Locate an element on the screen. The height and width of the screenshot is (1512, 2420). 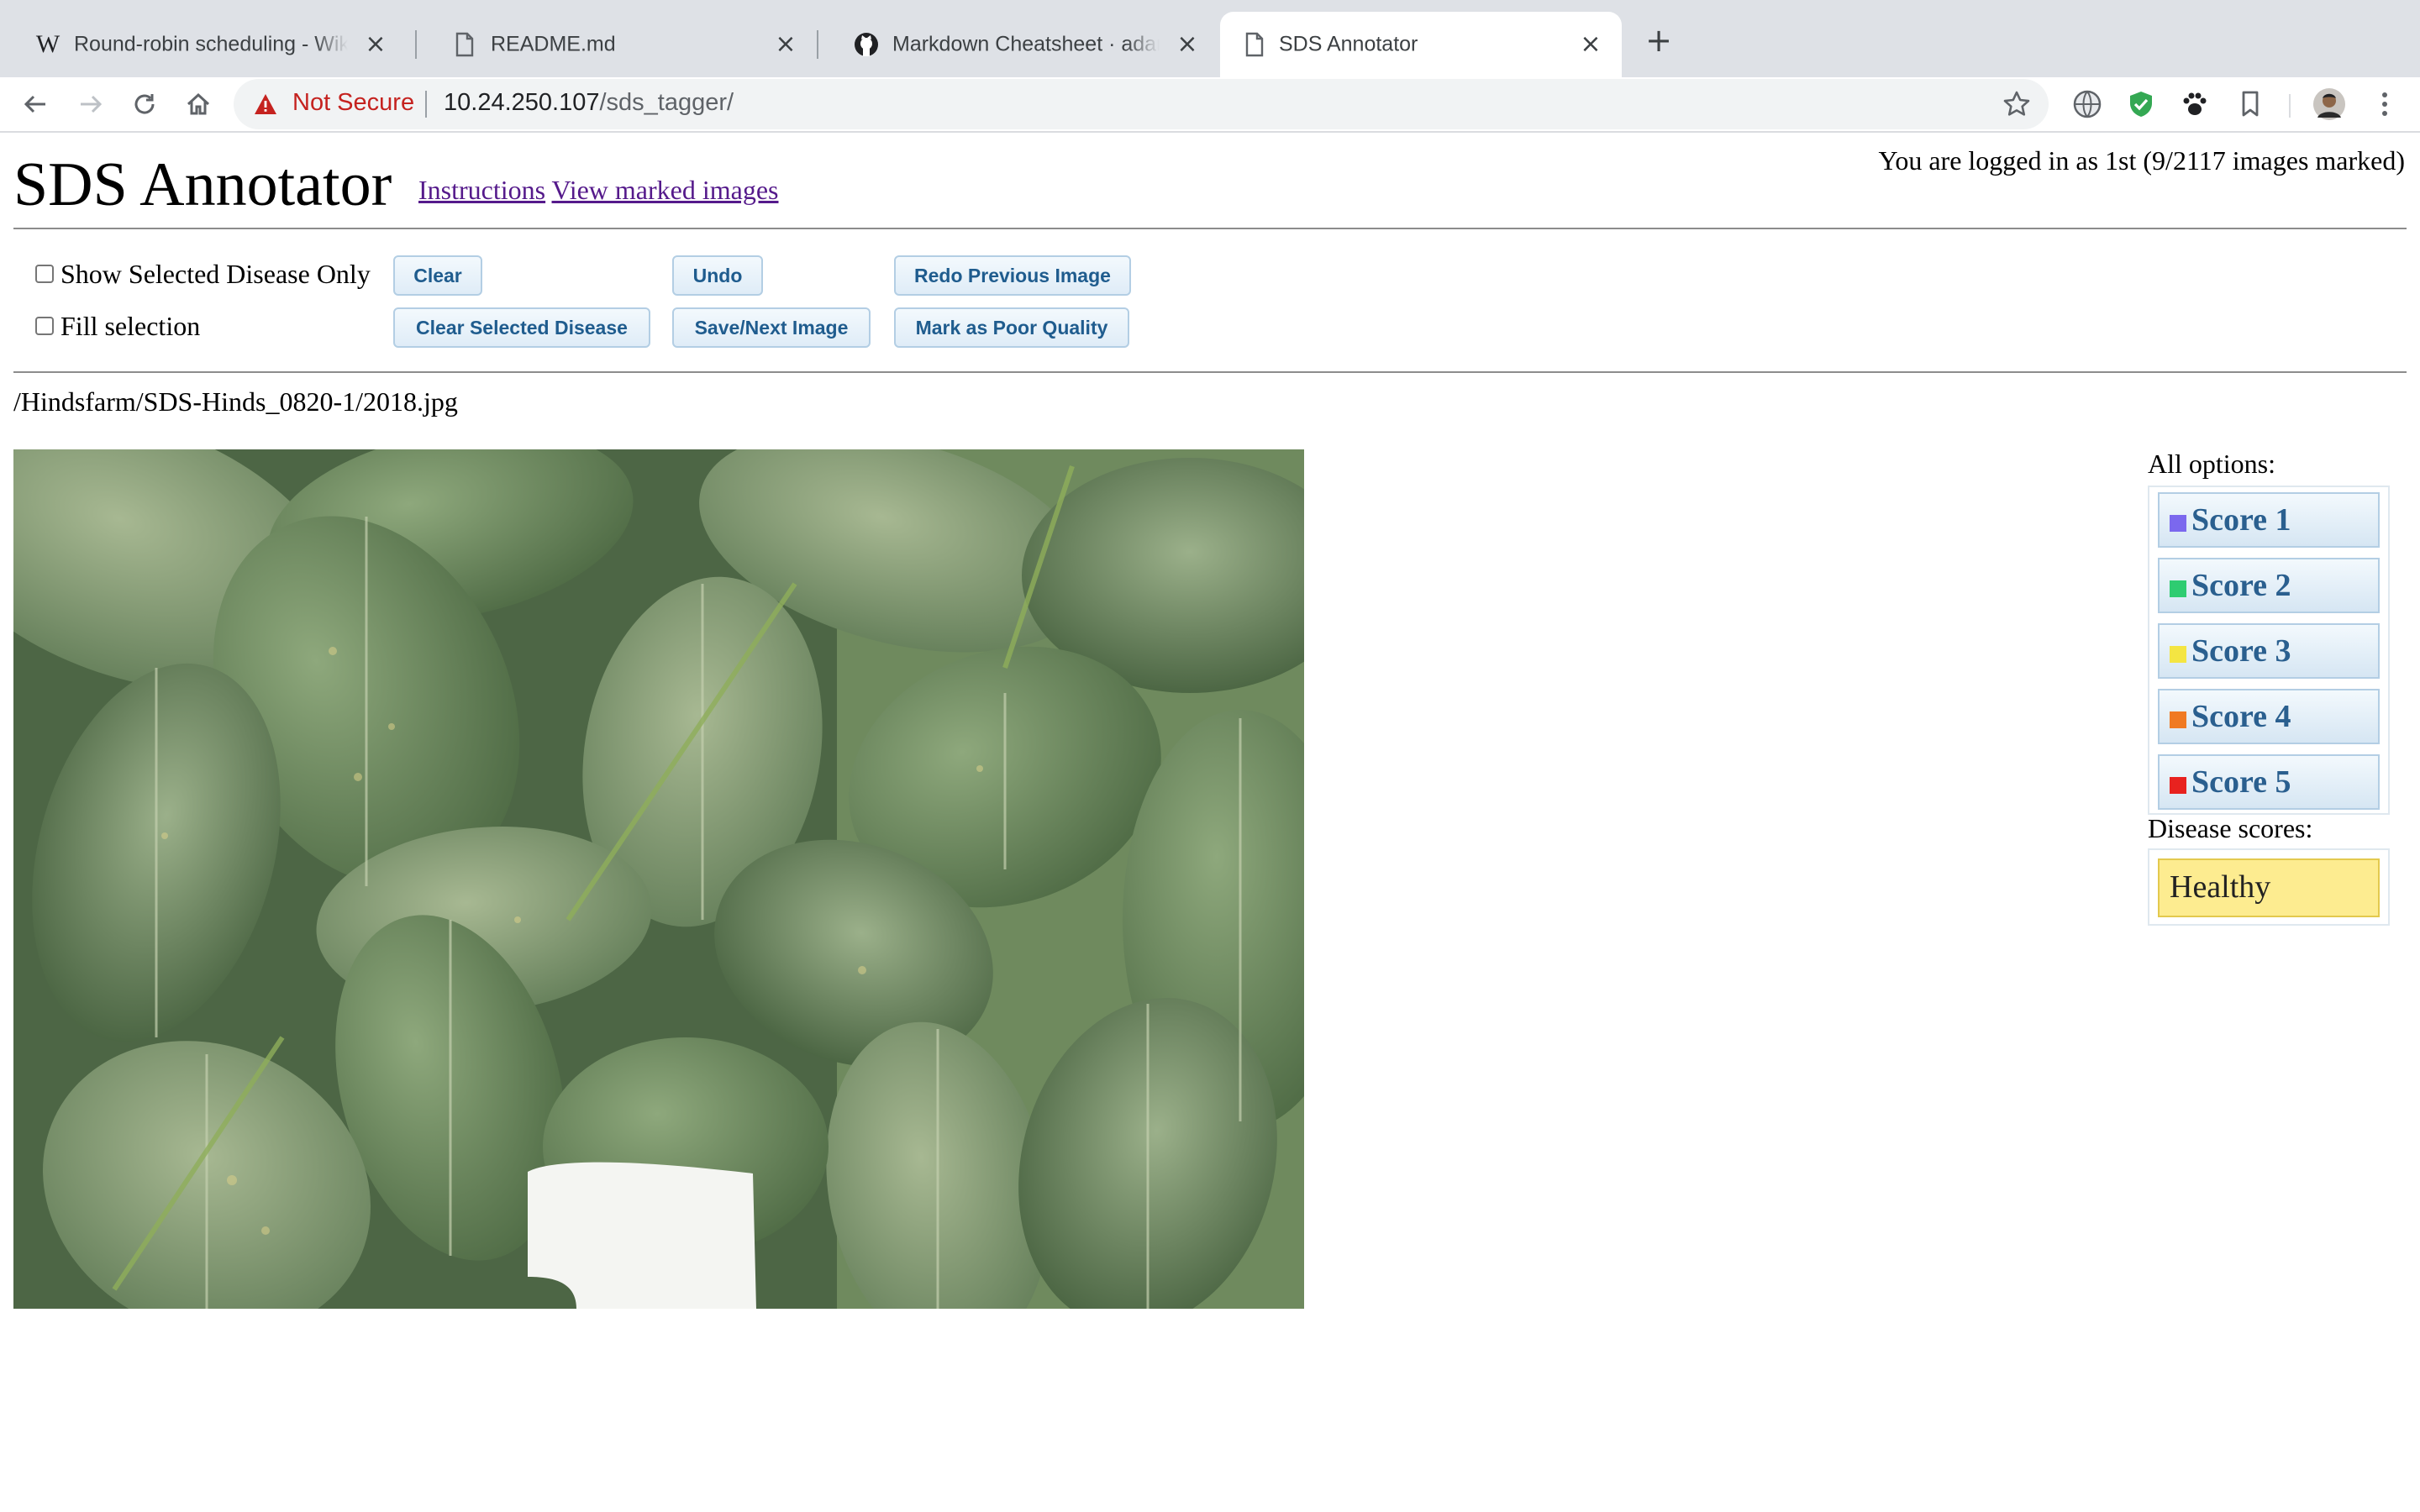
reload-button is located at coordinates (144, 104).